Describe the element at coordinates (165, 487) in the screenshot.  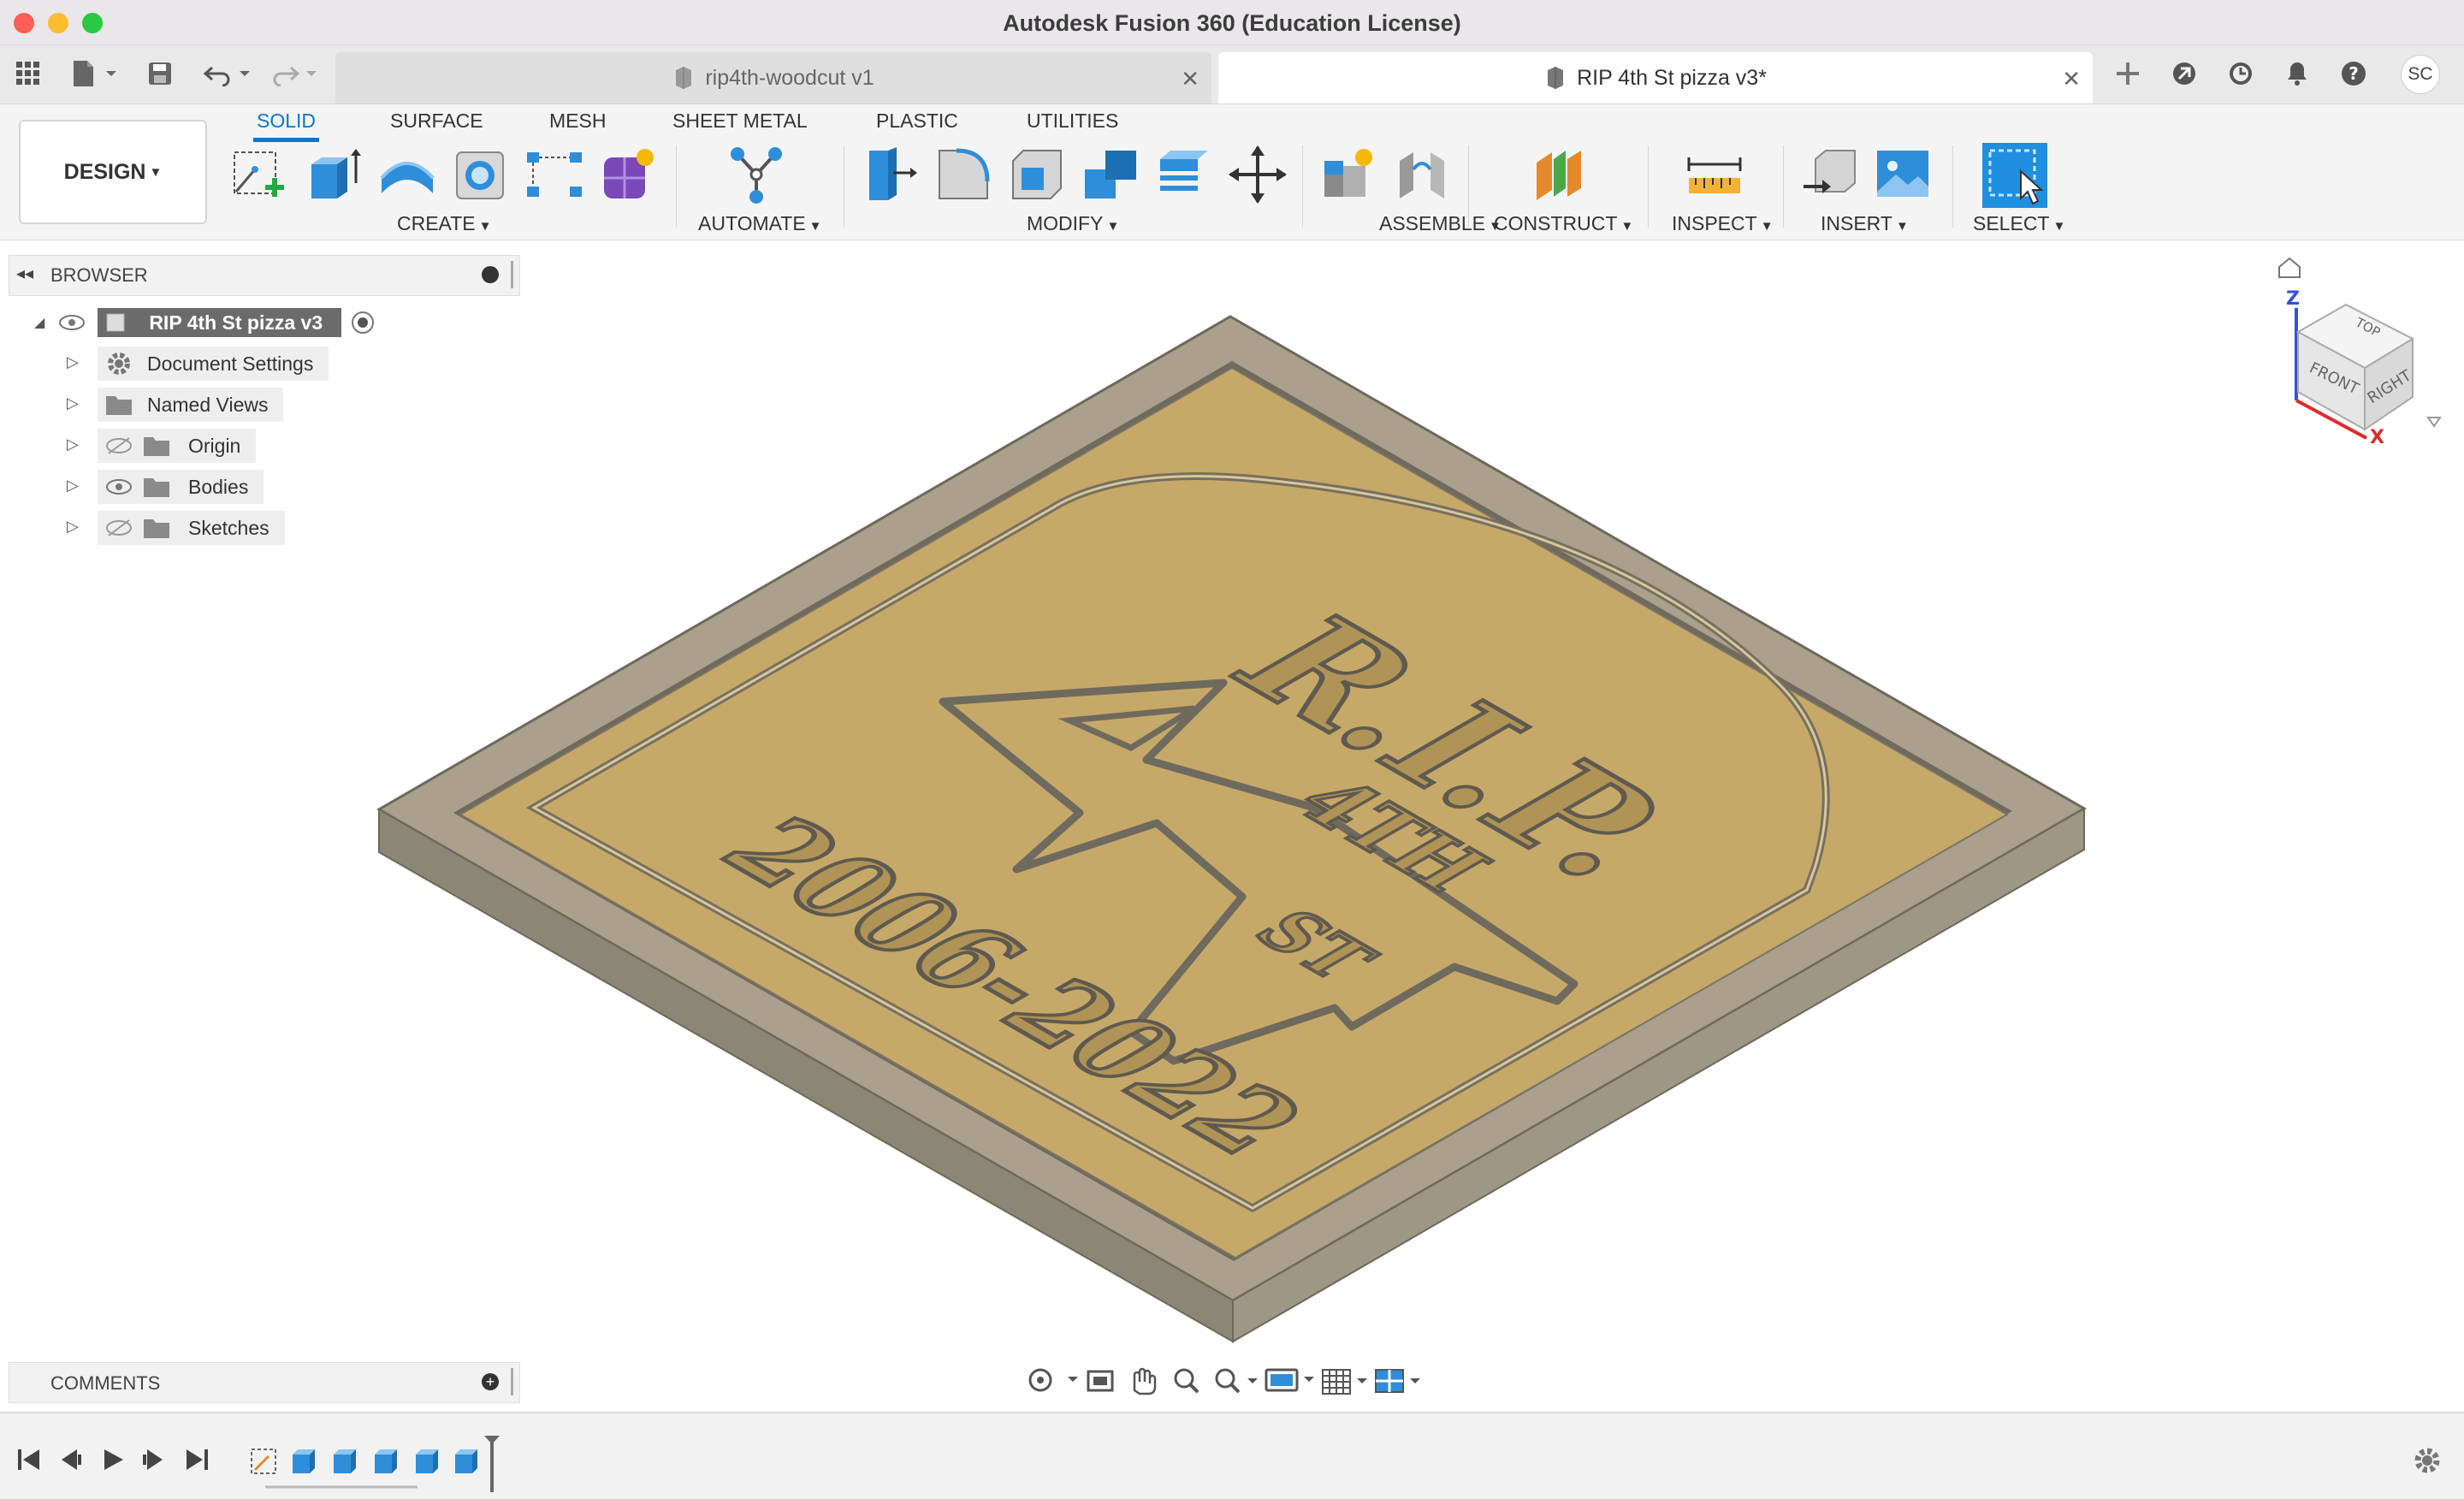
I see `browser-item-bodies: ▷ Bodies` at that location.